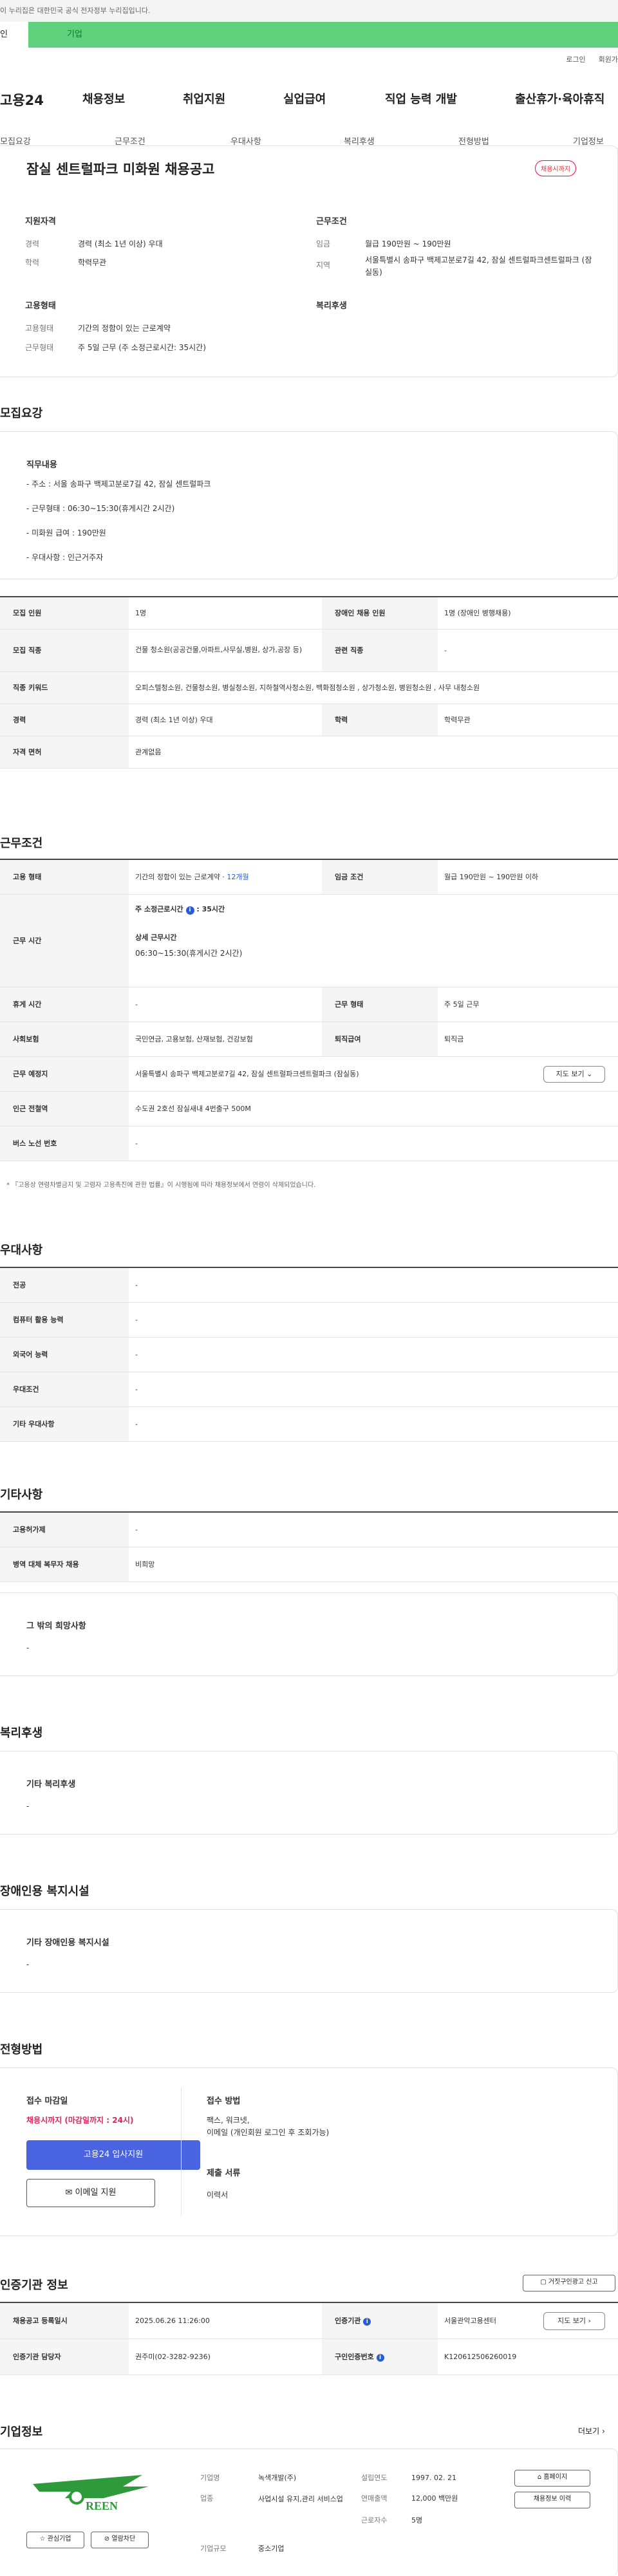  What do you see at coordinates (238, 877) in the screenshot?
I see `emp-months: 12개월` at bounding box center [238, 877].